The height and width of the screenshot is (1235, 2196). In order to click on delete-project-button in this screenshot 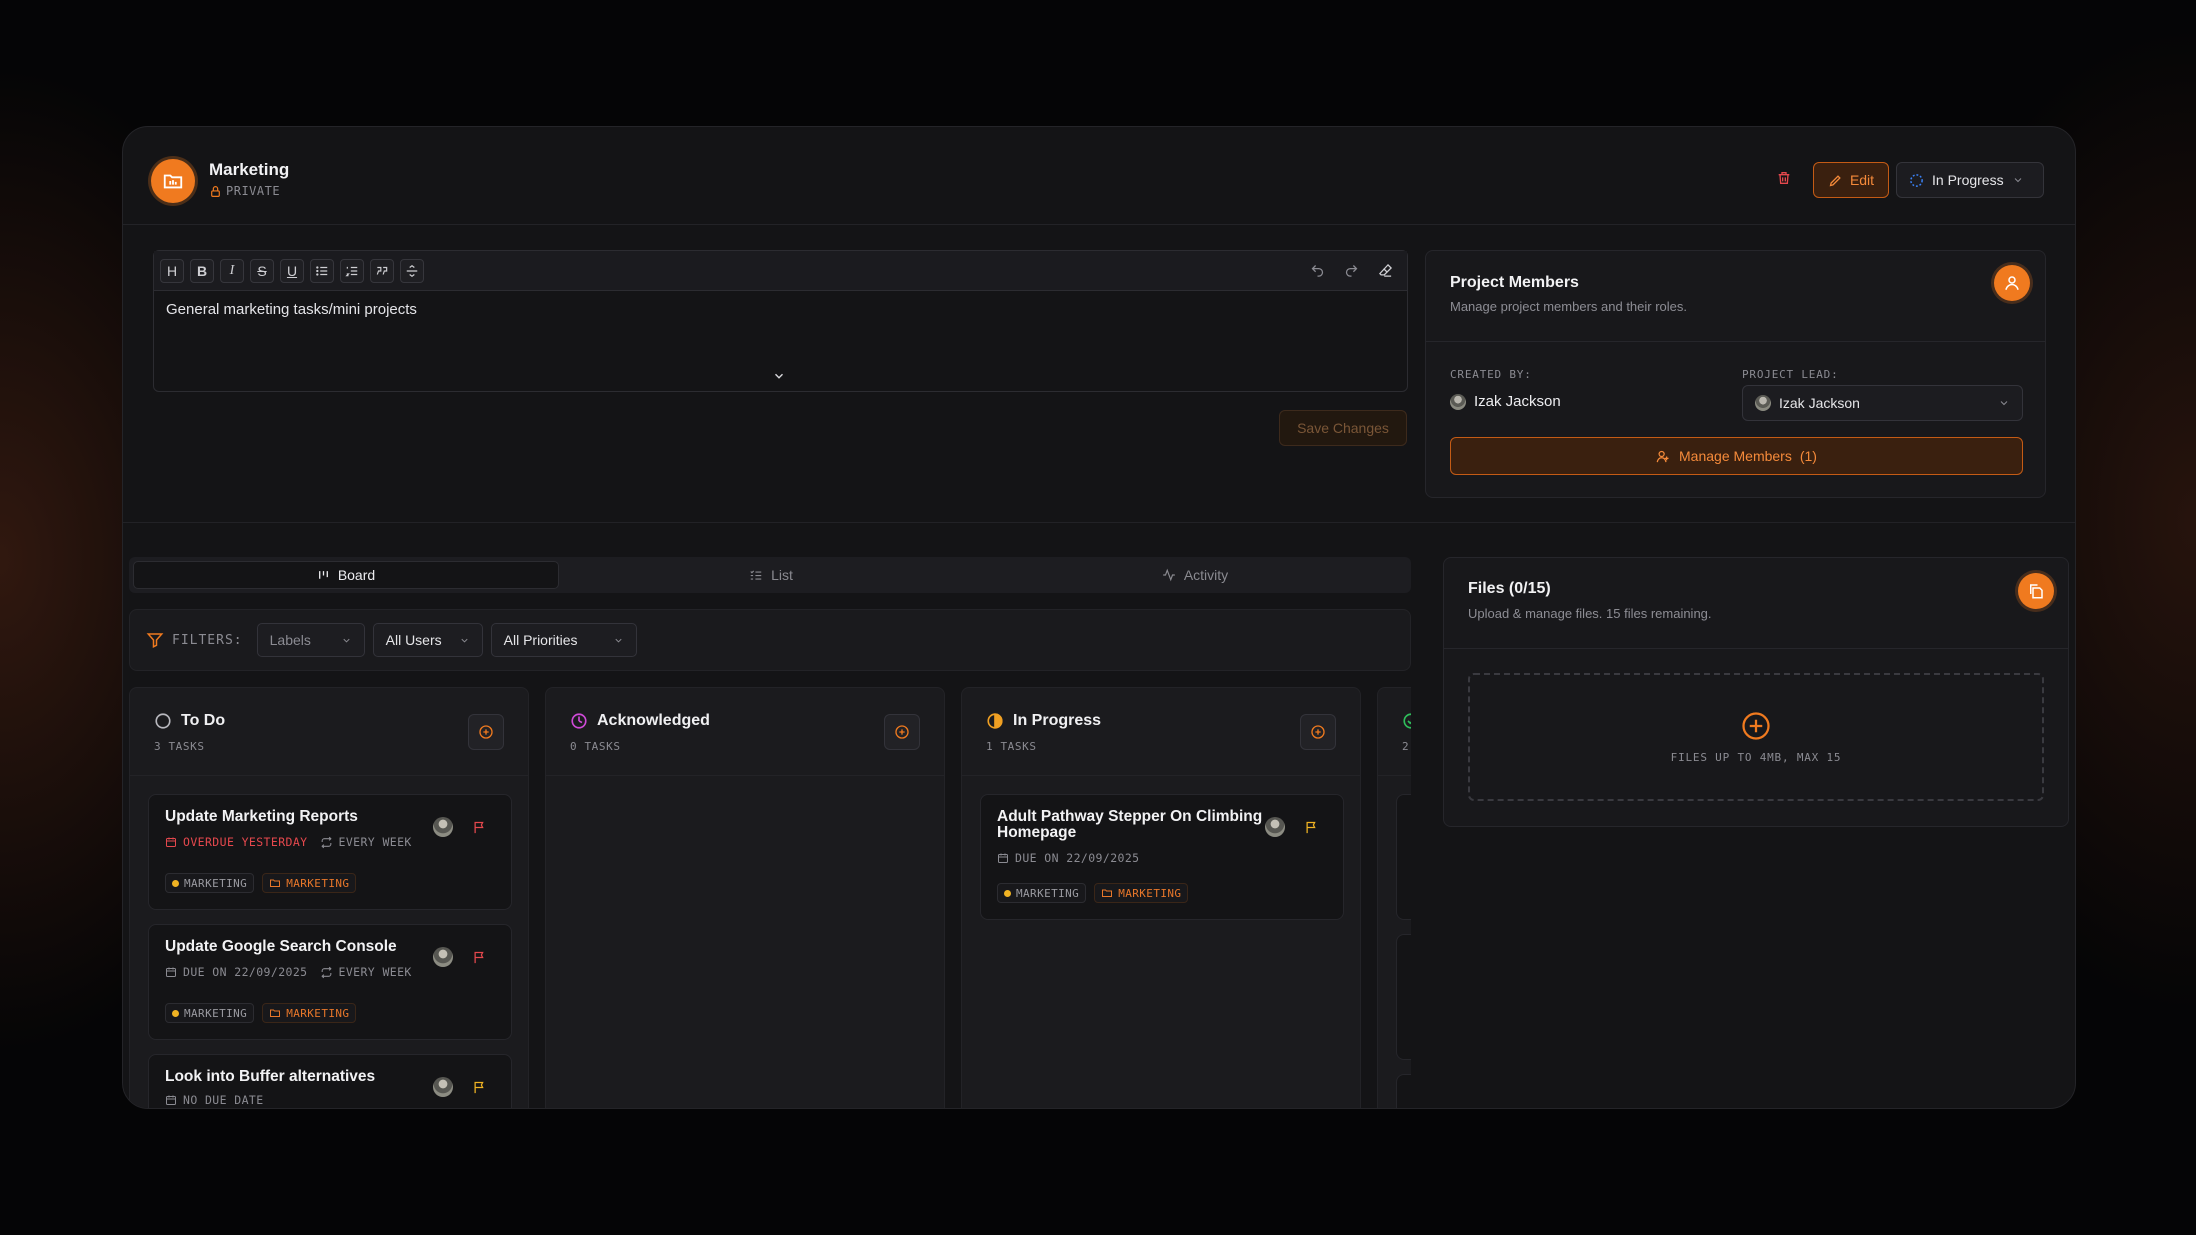, I will do `click(1784, 178)`.